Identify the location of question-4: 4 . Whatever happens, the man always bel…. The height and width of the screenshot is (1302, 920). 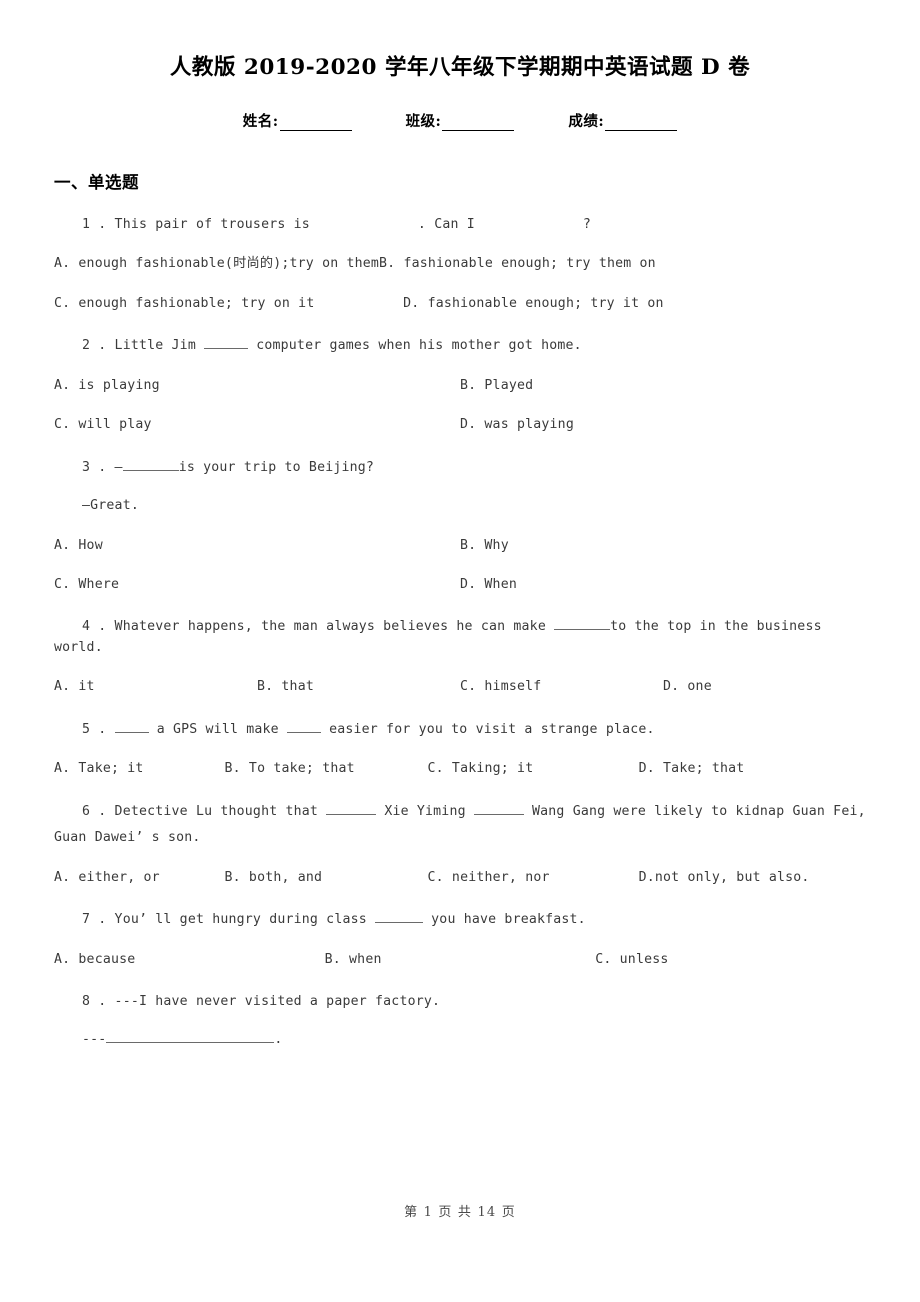
(460, 657).